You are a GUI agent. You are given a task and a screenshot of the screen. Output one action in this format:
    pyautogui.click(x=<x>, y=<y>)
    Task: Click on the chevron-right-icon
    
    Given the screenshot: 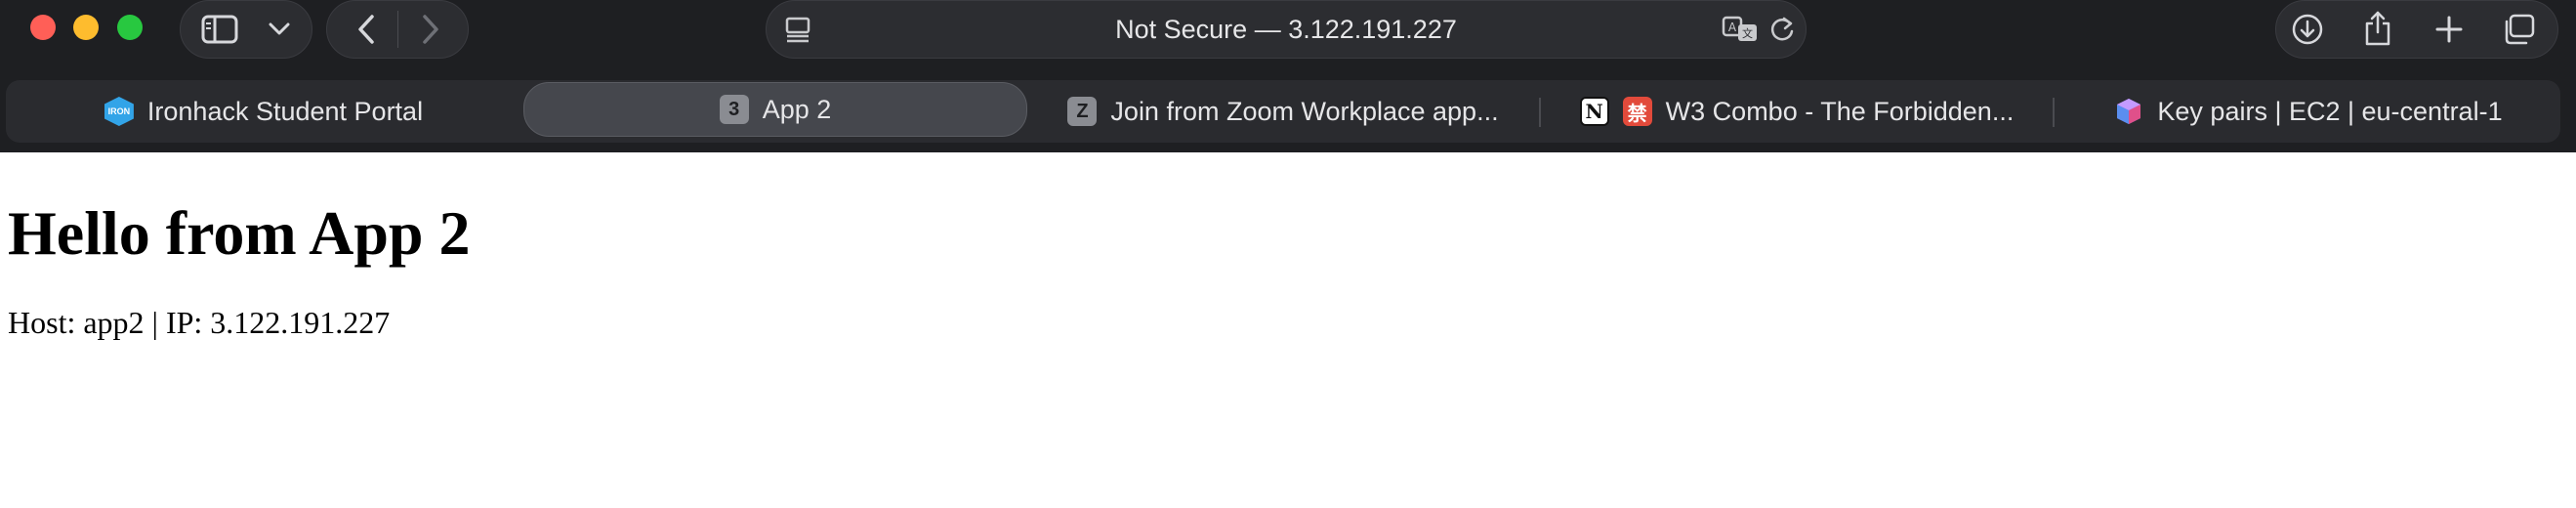 What is the action you would take?
    pyautogui.click(x=431, y=29)
    